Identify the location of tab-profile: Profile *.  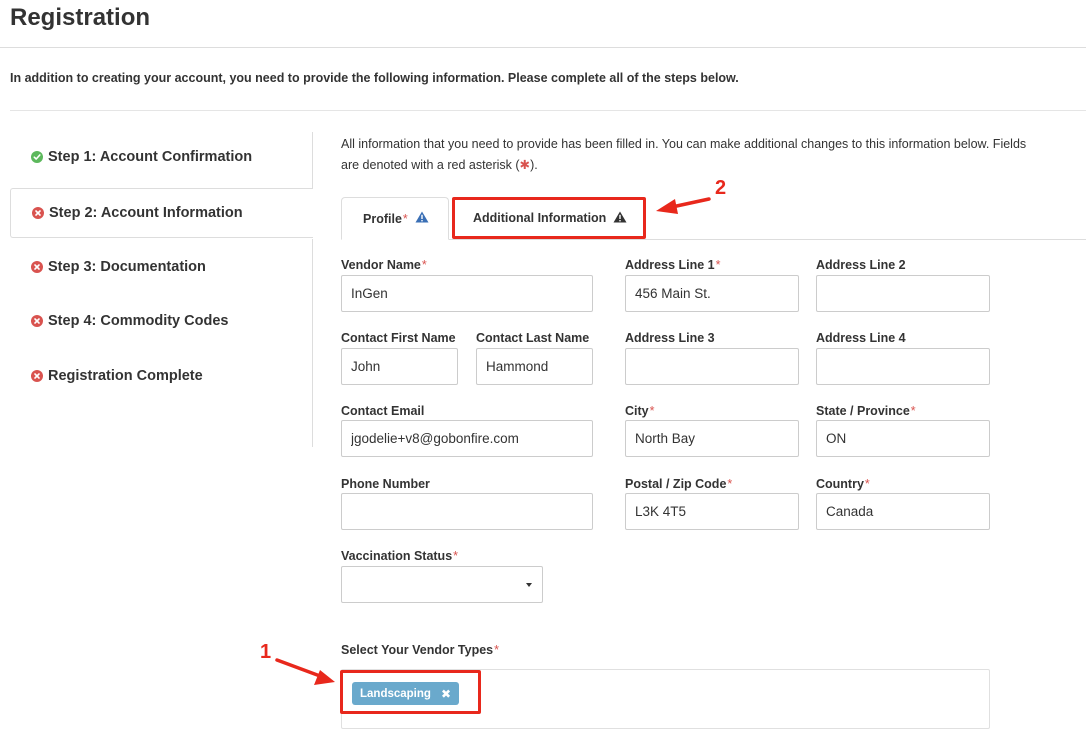
(395, 218).